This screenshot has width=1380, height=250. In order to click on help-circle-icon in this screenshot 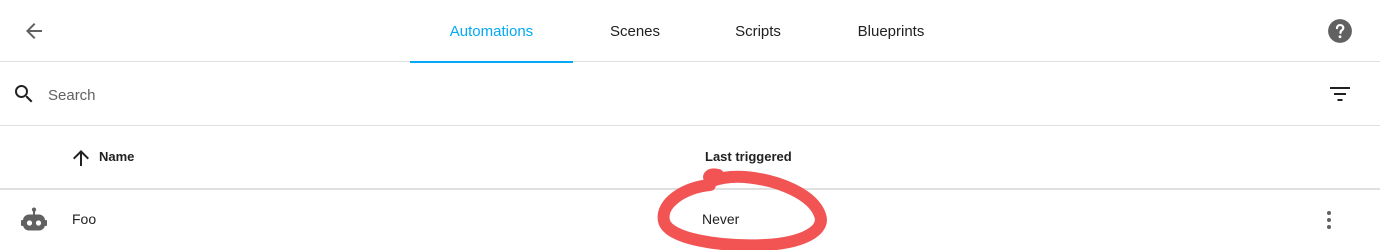, I will do `click(1340, 31)`.